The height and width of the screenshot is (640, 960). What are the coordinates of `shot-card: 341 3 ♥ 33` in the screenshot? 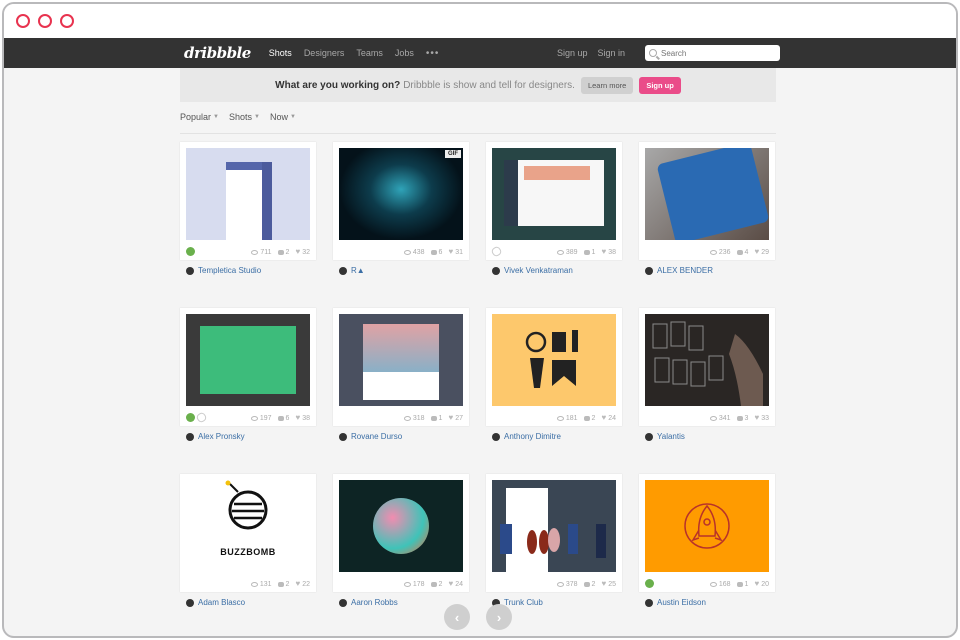 It's located at (707, 367).